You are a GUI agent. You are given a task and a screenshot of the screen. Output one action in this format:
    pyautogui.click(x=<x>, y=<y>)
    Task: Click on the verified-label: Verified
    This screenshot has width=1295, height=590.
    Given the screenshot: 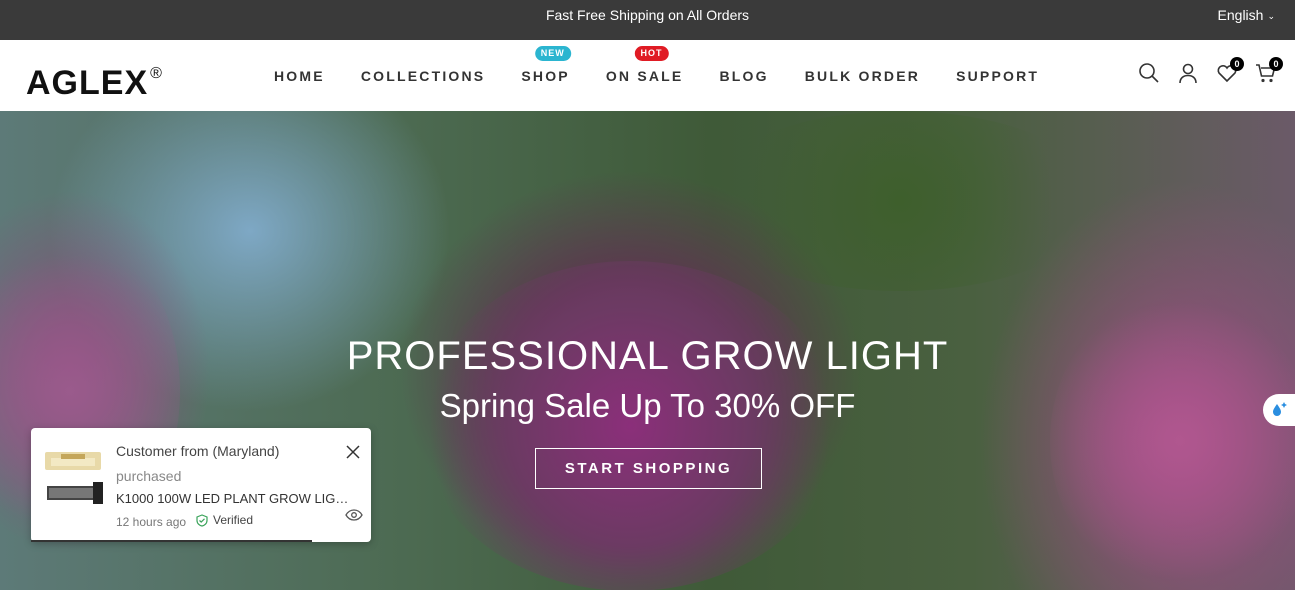 What is the action you would take?
    pyautogui.click(x=233, y=520)
    